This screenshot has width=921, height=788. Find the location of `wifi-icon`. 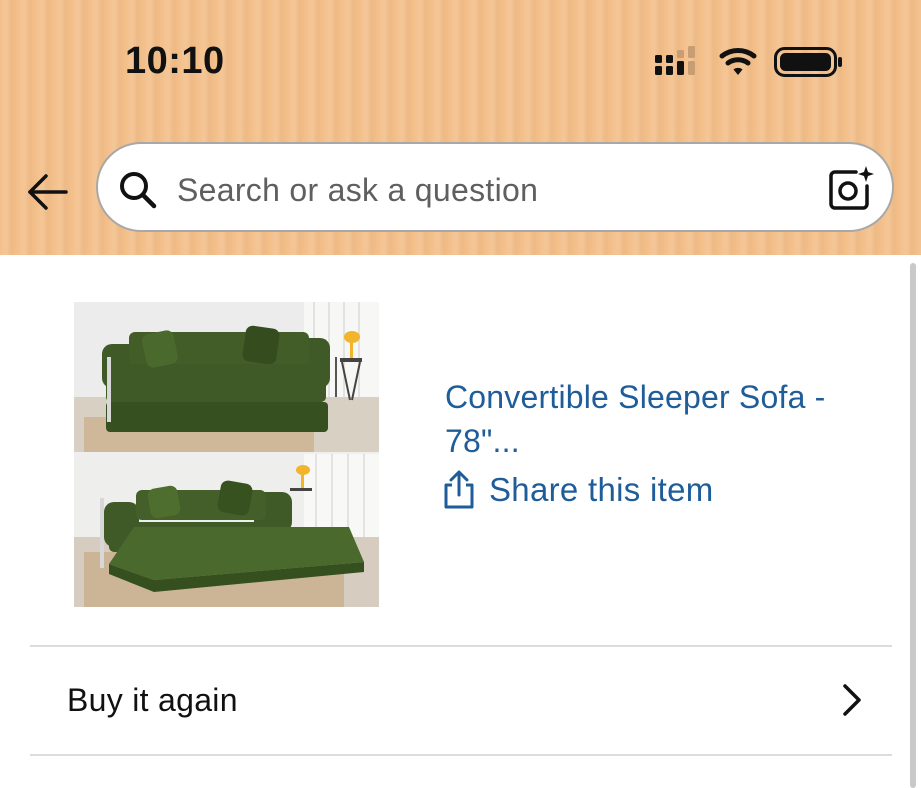

wifi-icon is located at coordinates (738, 61).